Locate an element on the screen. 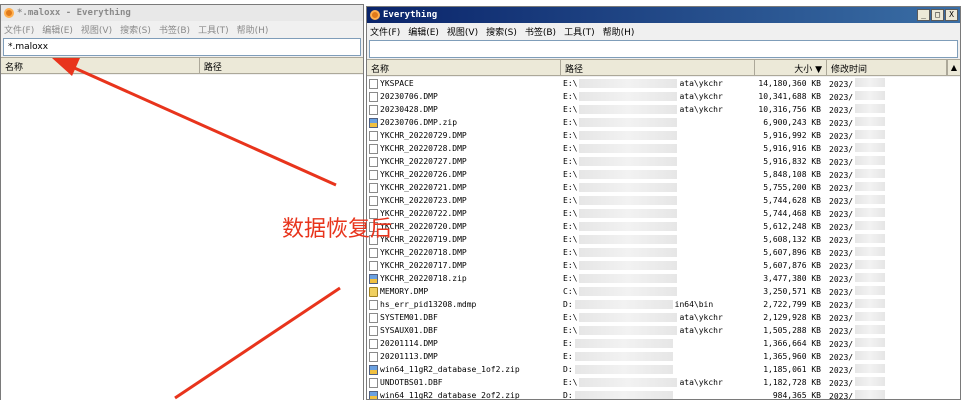 The height and width of the screenshot is (400, 961). table-row: YKCHR_20220719.DMP E:\ 5,608,132 KB 2023/ is located at coordinates (663, 239).